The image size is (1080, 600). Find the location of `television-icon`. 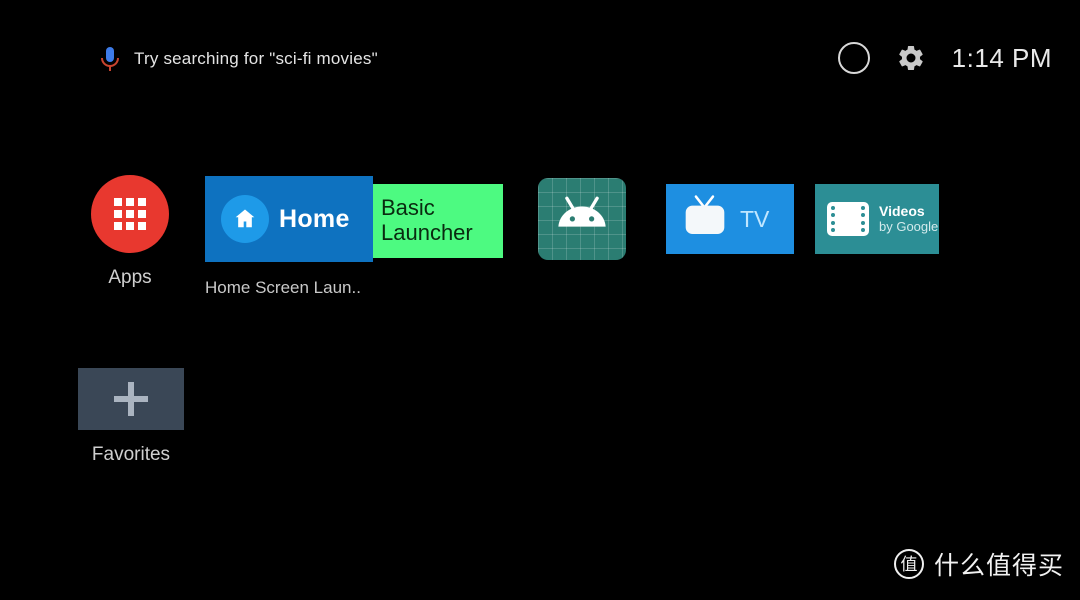

television-icon is located at coordinates (705, 219).